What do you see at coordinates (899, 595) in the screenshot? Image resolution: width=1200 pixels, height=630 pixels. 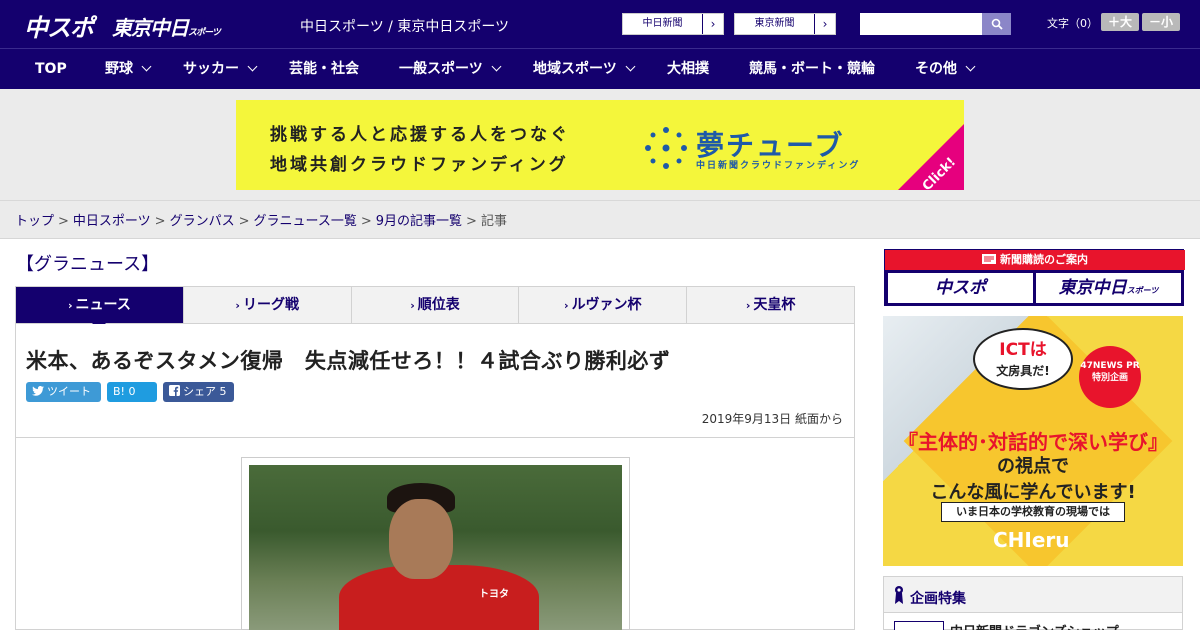 I see `ribbon-icon` at bounding box center [899, 595].